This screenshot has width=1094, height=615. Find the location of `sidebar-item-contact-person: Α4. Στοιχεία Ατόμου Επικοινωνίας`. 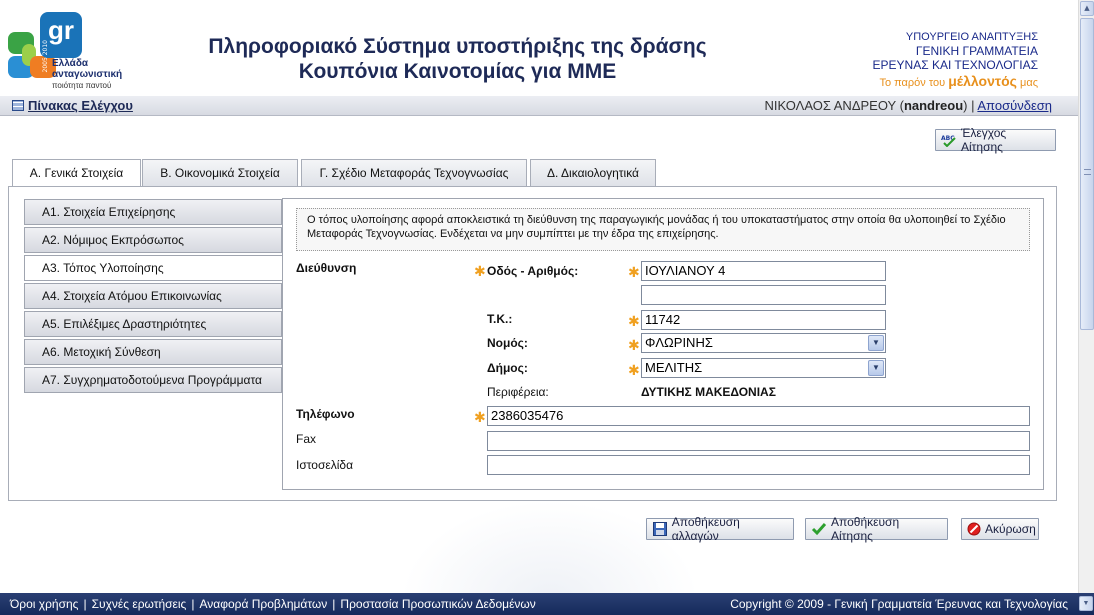

sidebar-item-contact-person: Α4. Στοιχεία Ατόμου Επικοινωνίας is located at coordinates (153, 296).